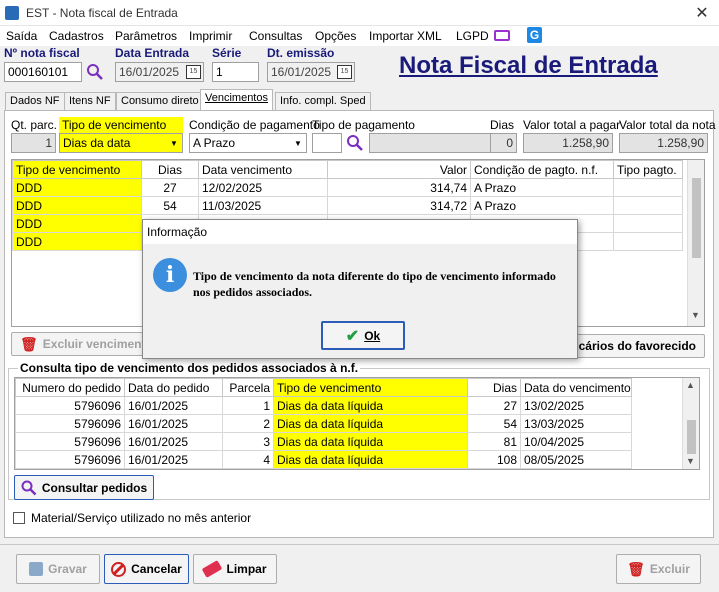 This screenshot has height=592, width=719. I want to click on table-row: DDD 54 11/03/2025 314,72 A Prazo, so click(347, 205).